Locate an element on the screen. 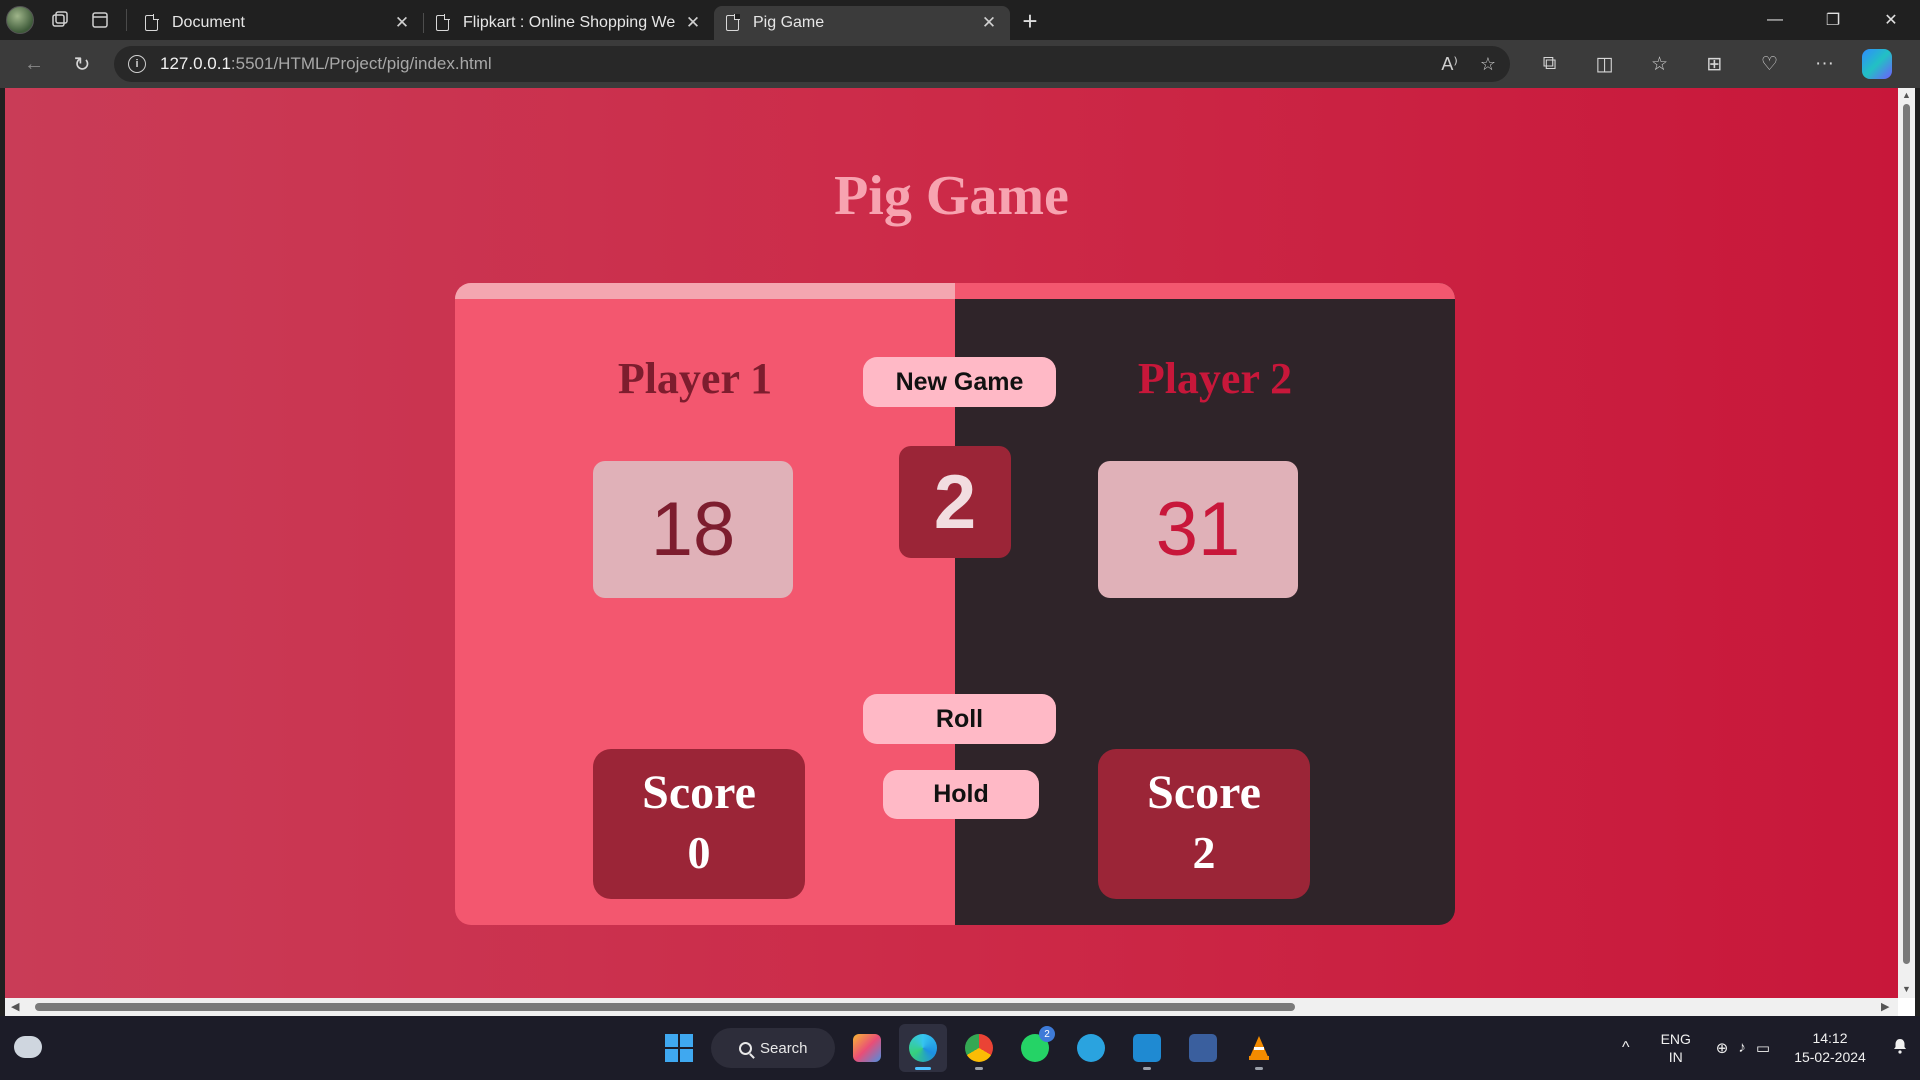 This screenshot has height=1080, width=1920. player1-active-bar is located at coordinates (705, 291).